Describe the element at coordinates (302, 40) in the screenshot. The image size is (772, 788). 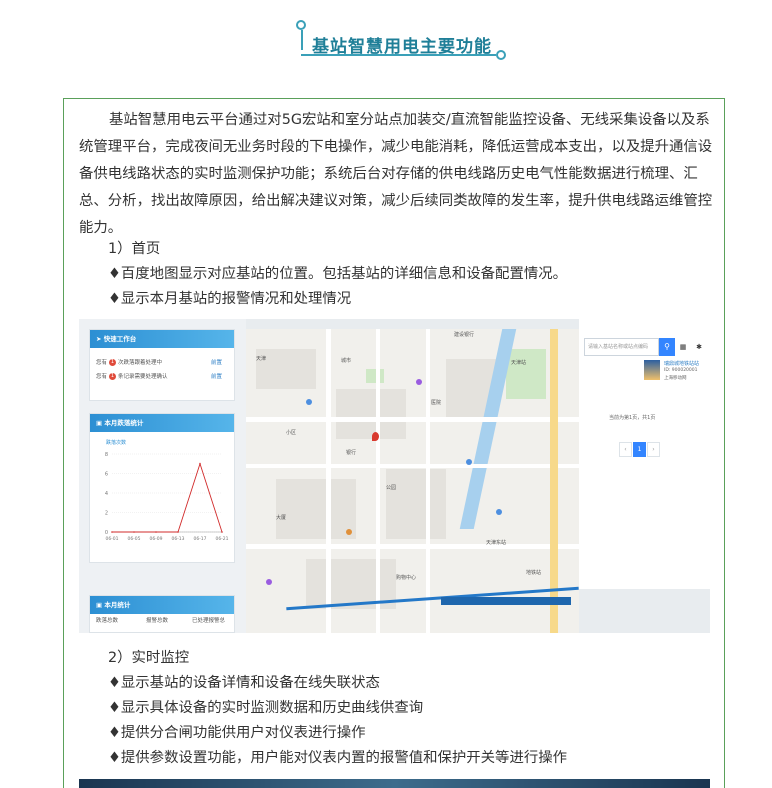
I see `title-line-decoration` at that location.